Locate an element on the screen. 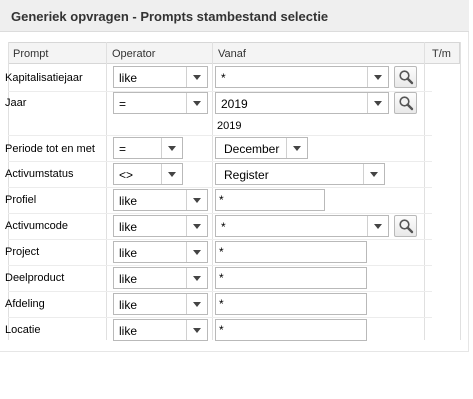 This screenshot has width=473, height=399. column-header-prompt-label: Prompt is located at coordinates (31, 54).